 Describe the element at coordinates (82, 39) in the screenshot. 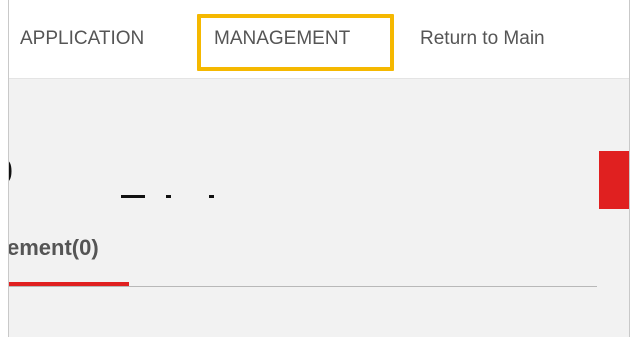

I see `nav-application: APPLICATION` at that location.